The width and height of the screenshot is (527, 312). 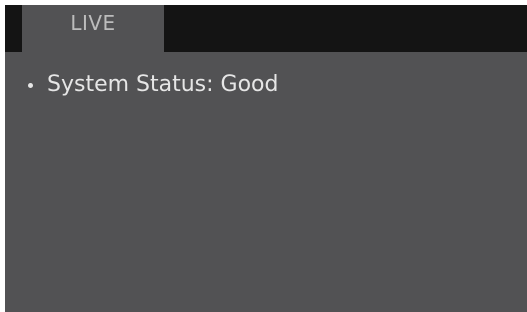 What do you see at coordinates (163, 84) in the screenshot?
I see `system-status-text: System Status: Good` at bounding box center [163, 84].